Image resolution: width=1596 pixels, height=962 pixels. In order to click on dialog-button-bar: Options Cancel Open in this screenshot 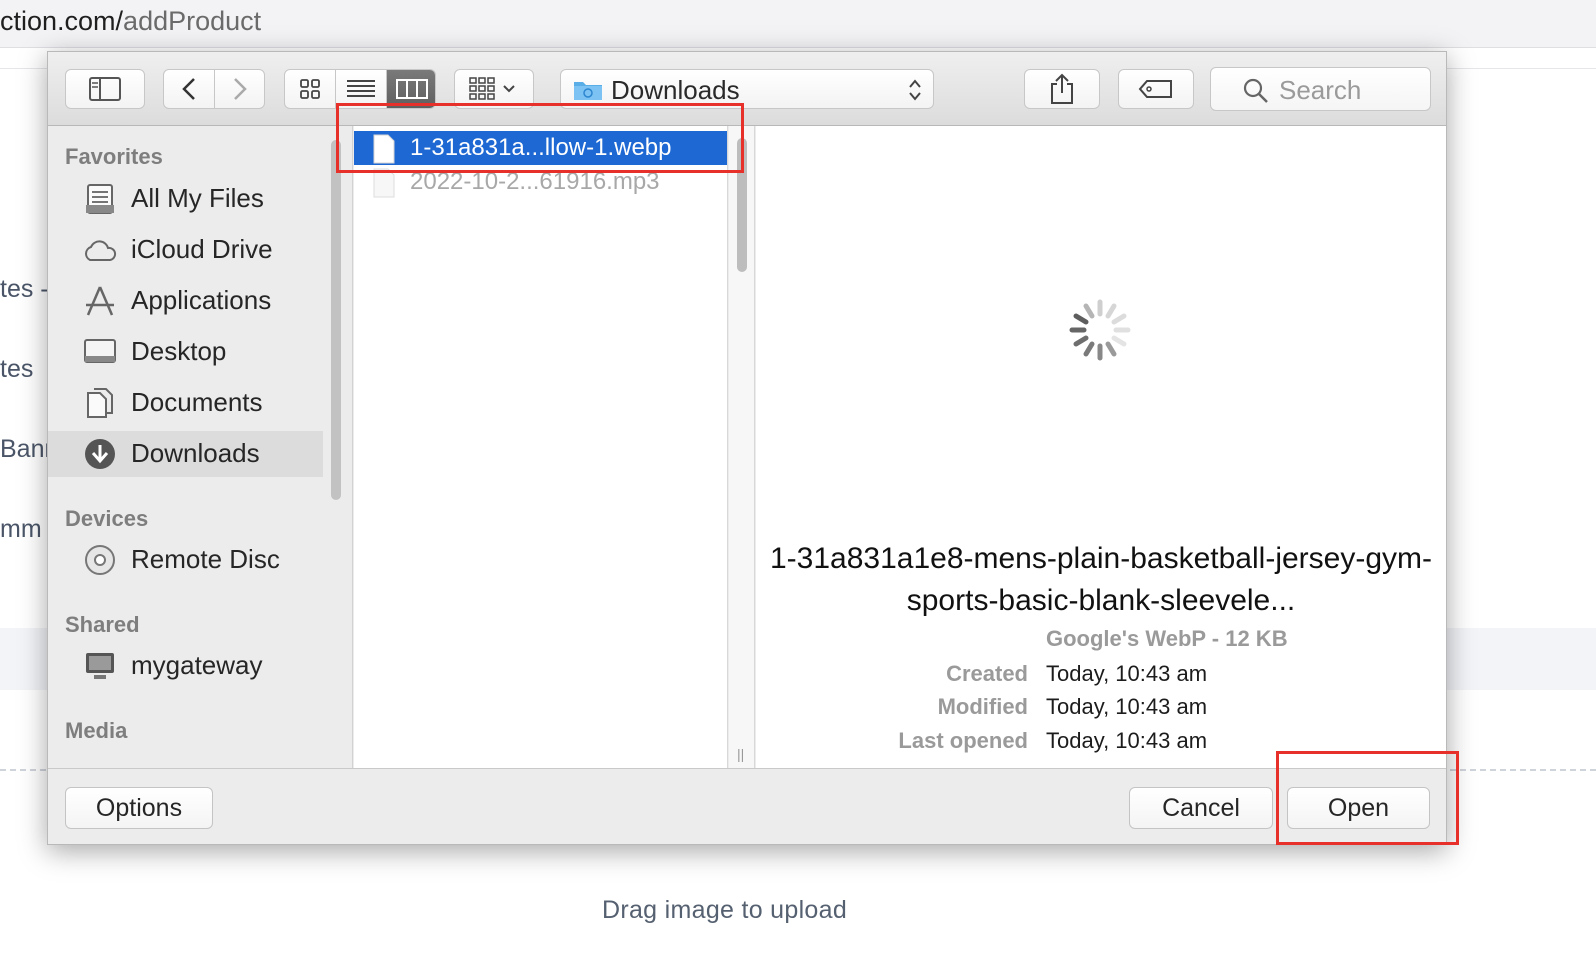, I will do `click(747, 806)`.